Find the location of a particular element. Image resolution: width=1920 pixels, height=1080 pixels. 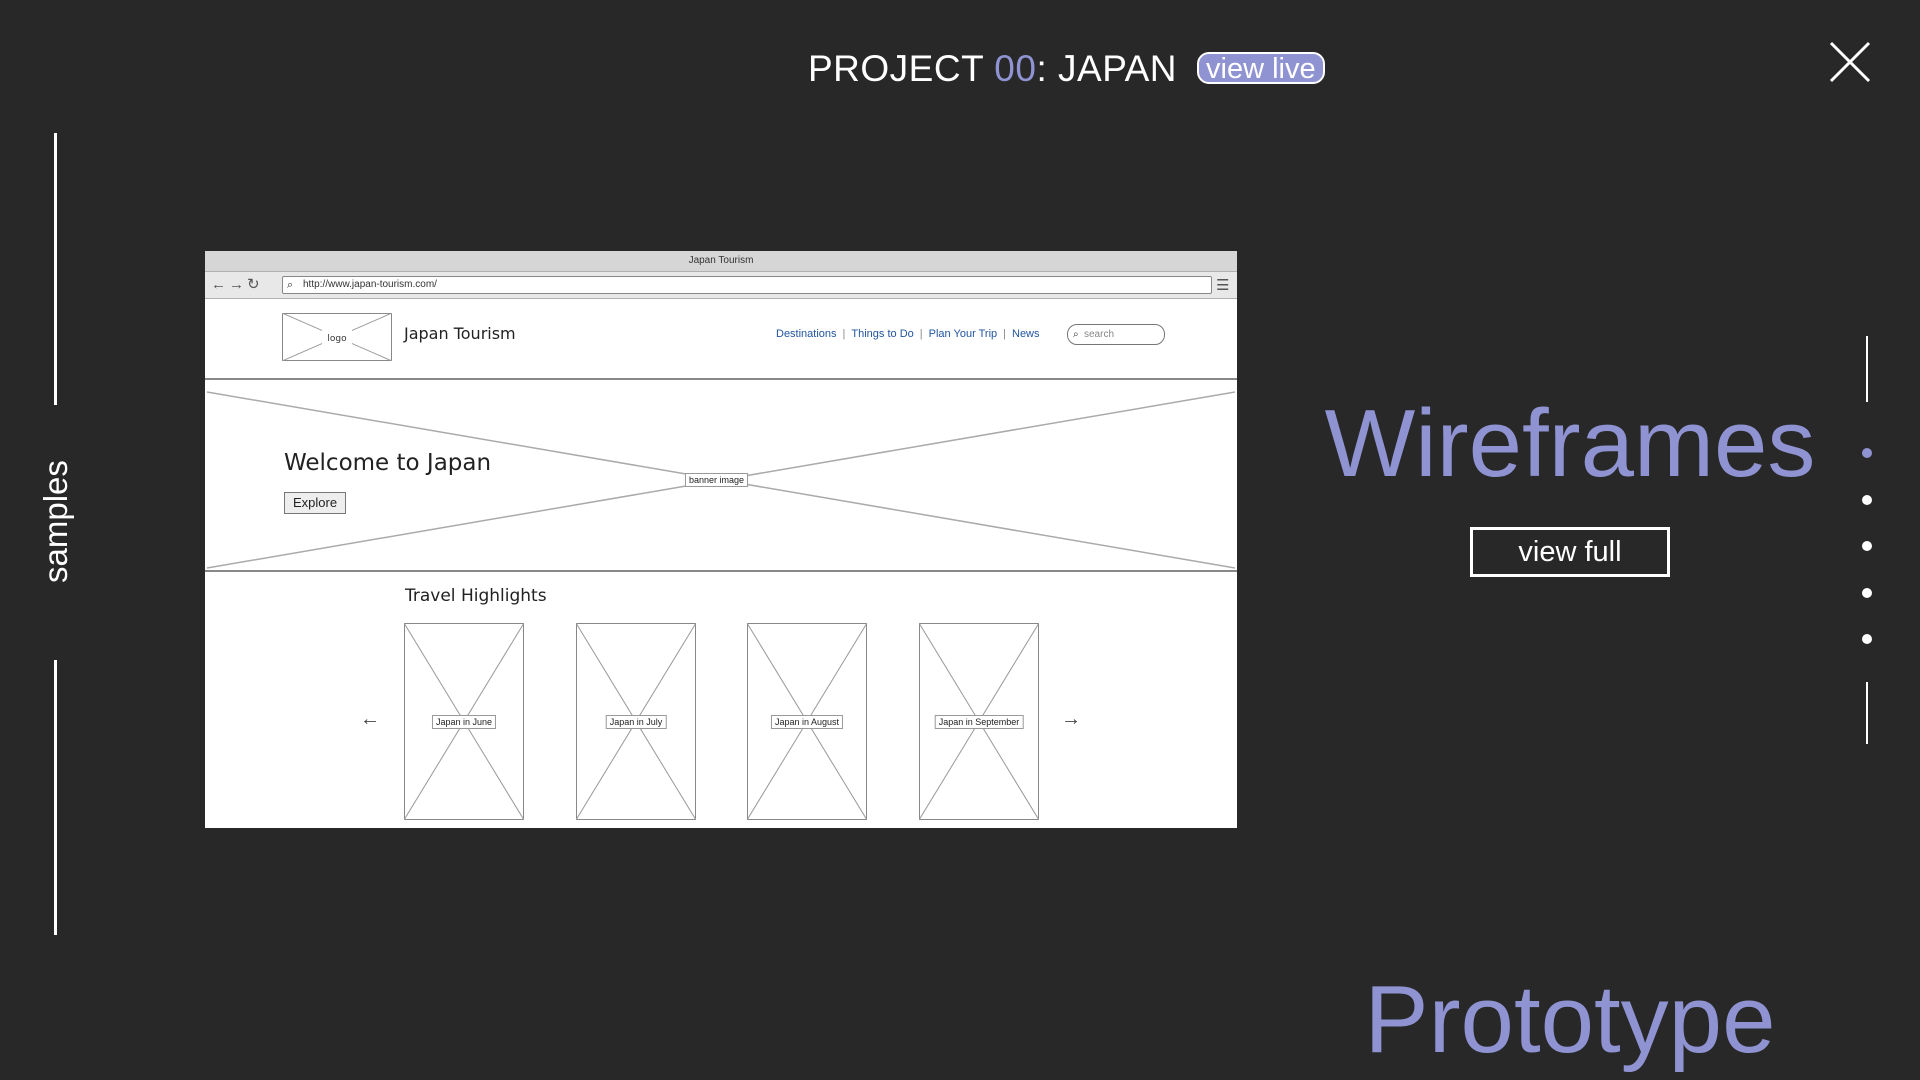

wf-card-label: Japan in July is located at coordinates (636, 721).